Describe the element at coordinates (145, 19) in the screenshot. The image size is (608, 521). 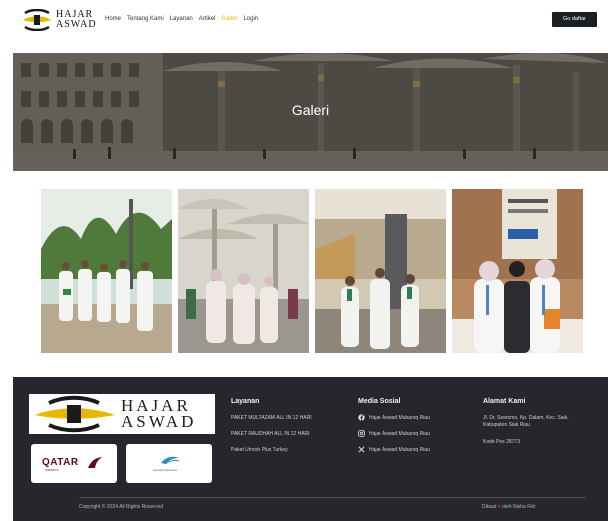
I see `nav-tentang-kami: Tentang Kami` at that location.